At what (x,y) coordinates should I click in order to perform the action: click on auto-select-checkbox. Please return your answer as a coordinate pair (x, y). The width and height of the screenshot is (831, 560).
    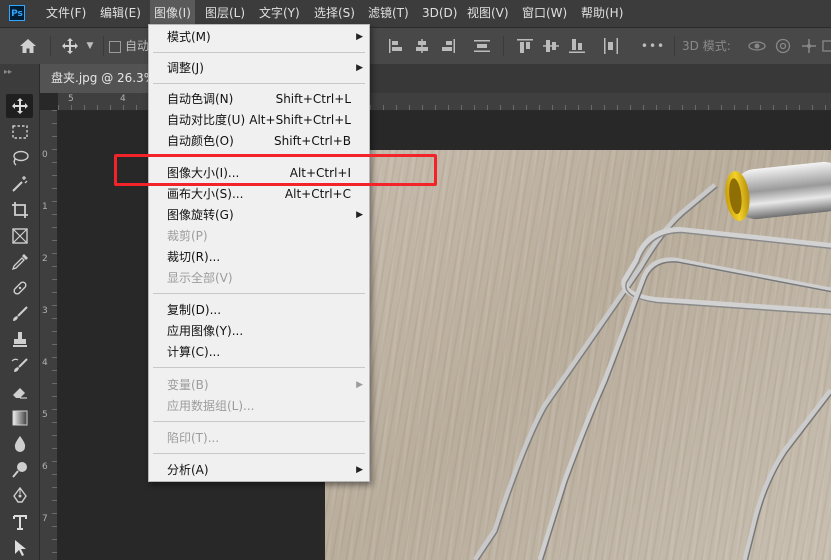
    Looking at the image, I should click on (115, 46).